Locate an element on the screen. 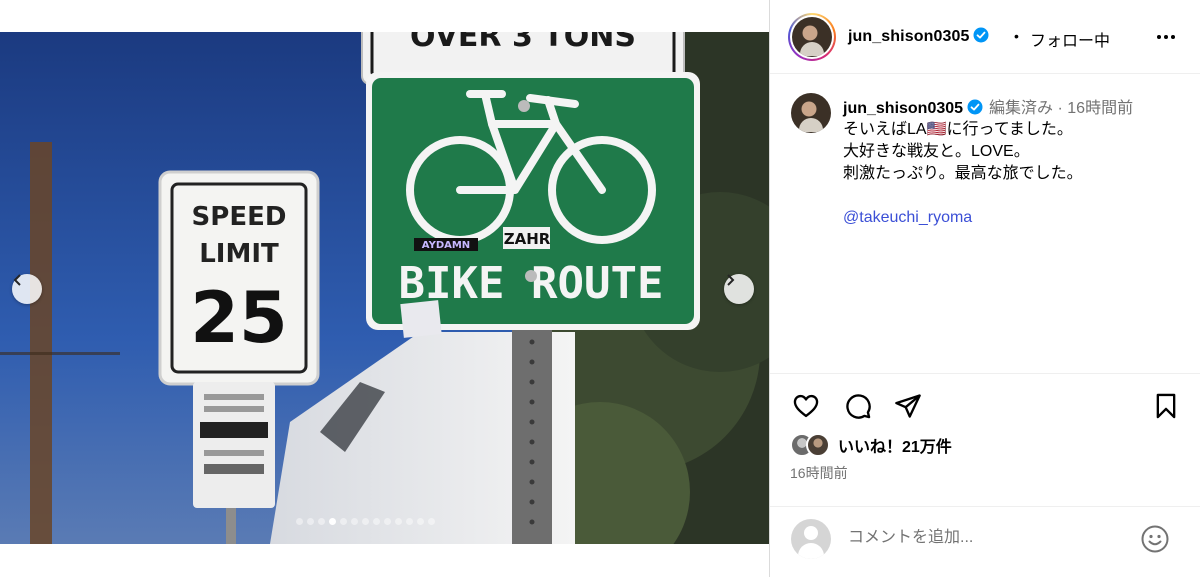 The width and height of the screenshot is (1200, 577). speed-sign-value: 25 is located at coordinates (238, 318).